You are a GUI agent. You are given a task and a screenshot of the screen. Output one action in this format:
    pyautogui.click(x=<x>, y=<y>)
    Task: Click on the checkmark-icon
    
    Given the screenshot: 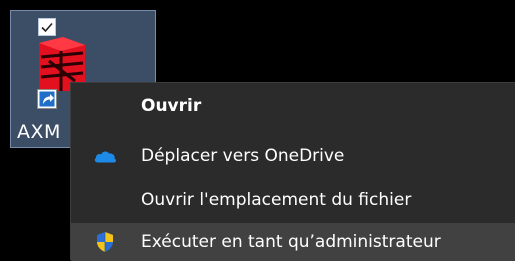 What is the action you would take?
    pyautogui.click(x=47, y=27)
    